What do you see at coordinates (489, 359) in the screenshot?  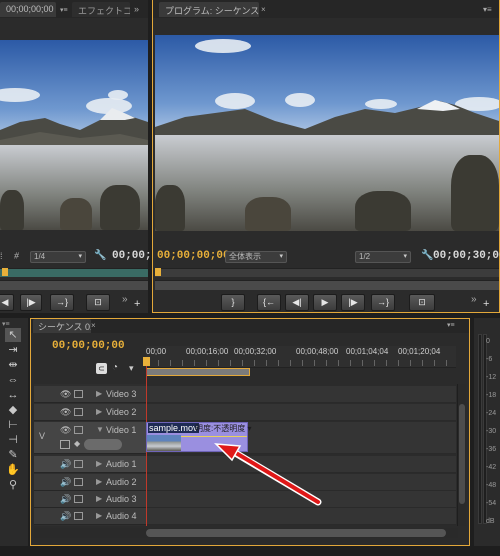 I see `meter-label-6: -6` at bounding box center [489, 359].